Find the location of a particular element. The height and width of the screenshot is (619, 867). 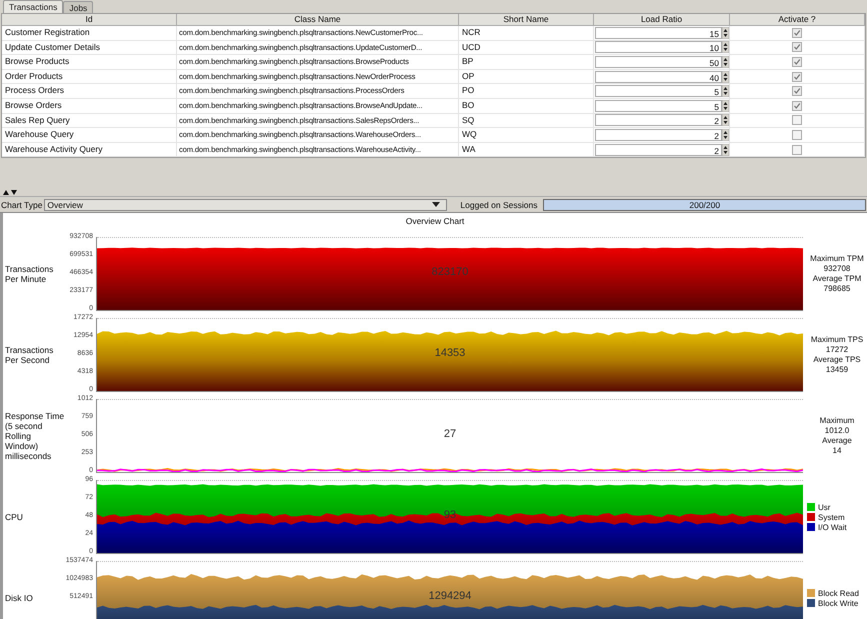

table-cell: Sales Rep Query is located at coordinates (89, 121).